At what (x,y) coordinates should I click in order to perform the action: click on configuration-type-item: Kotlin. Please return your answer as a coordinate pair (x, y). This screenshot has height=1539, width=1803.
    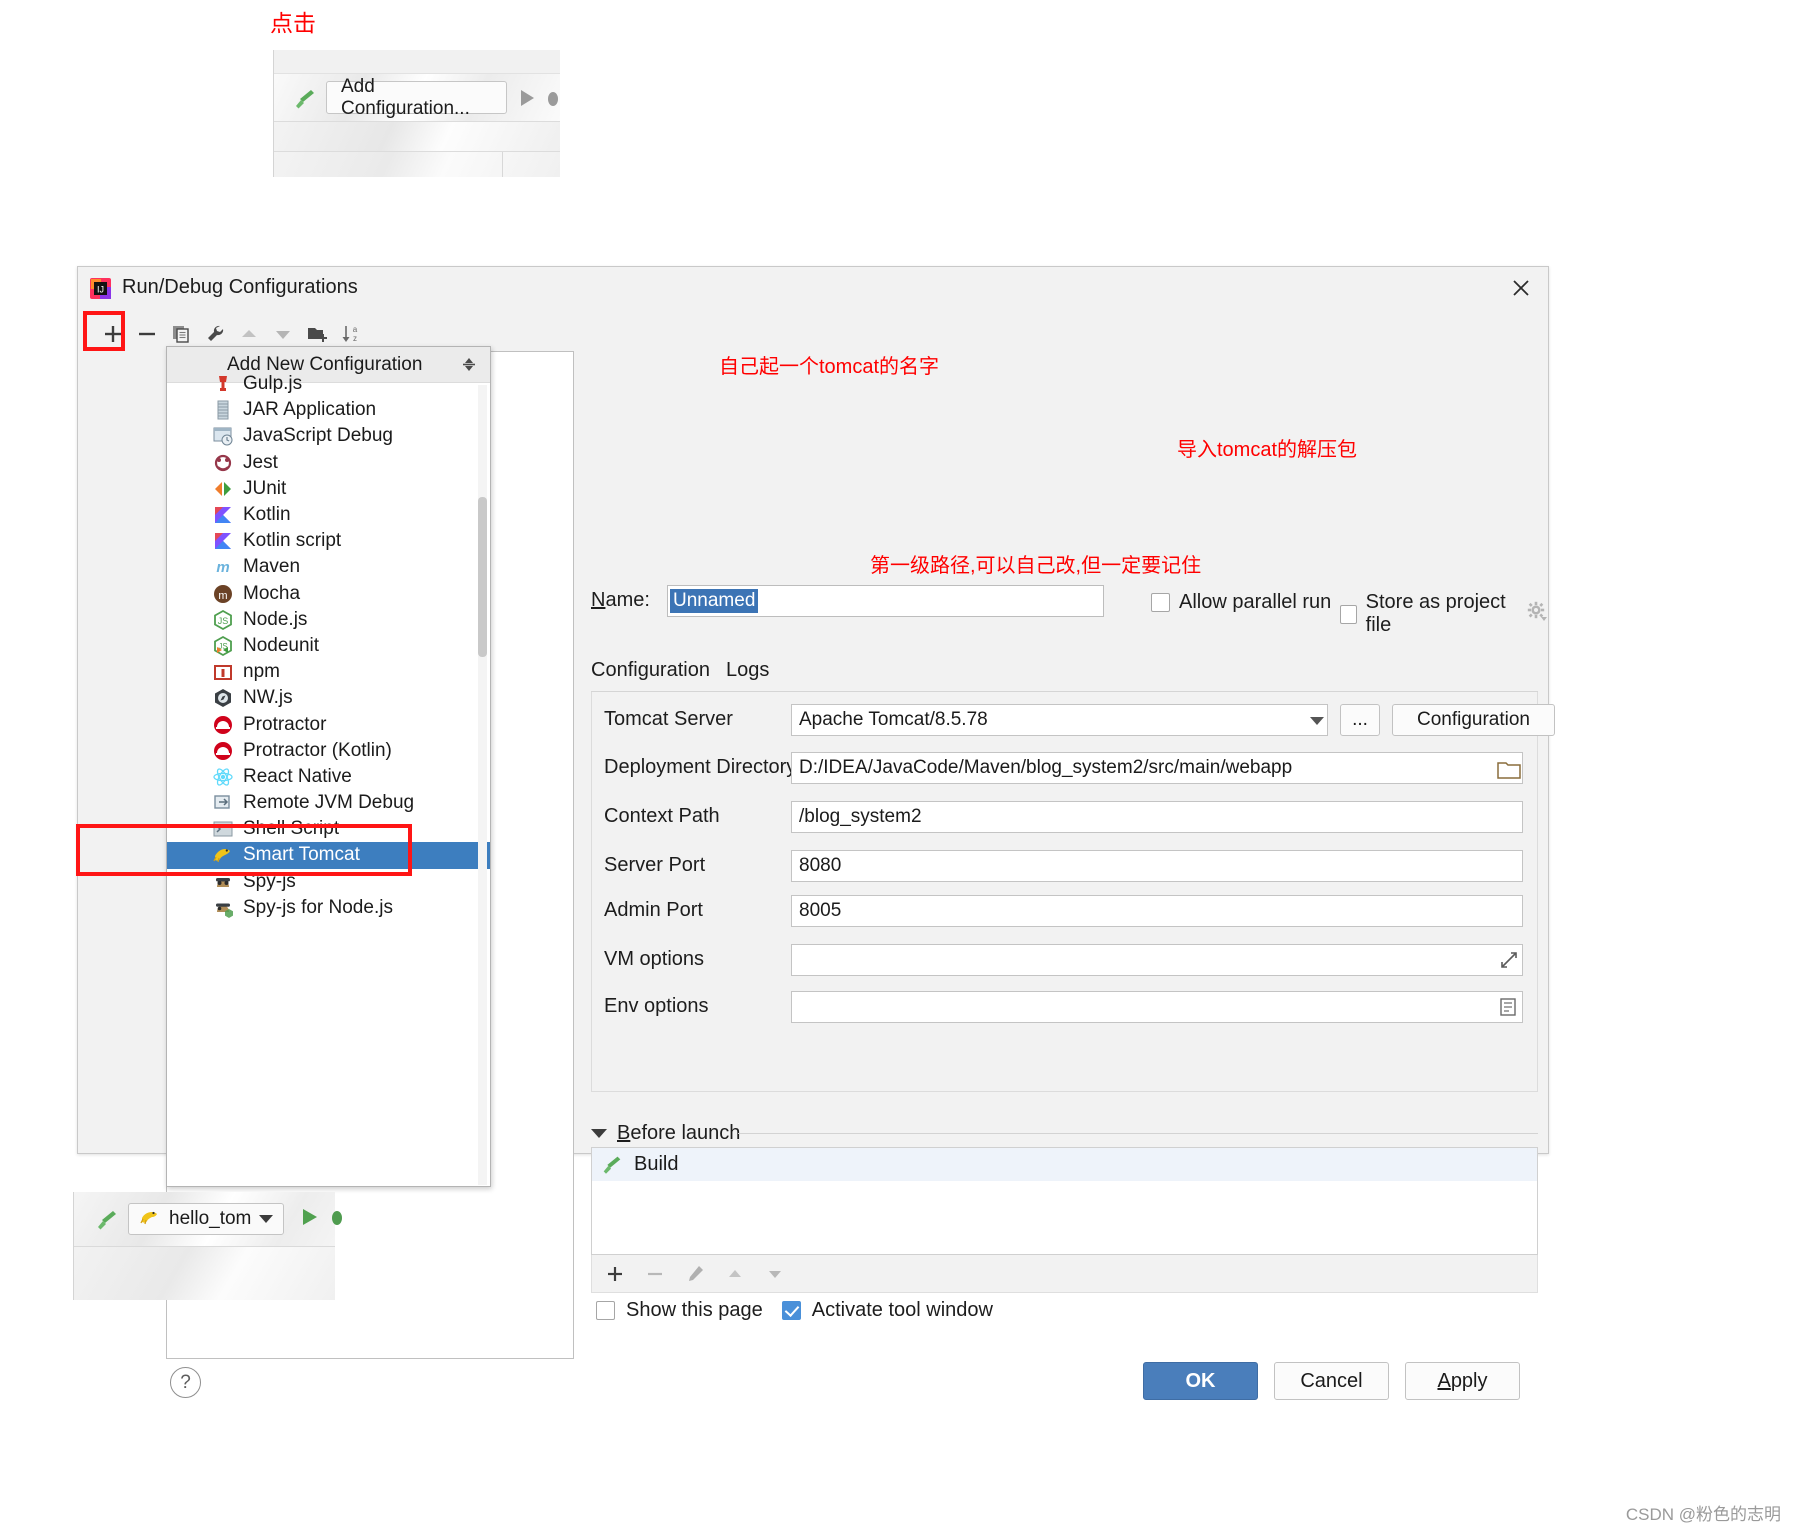
    Looking at the image, I should click on (328, 515).